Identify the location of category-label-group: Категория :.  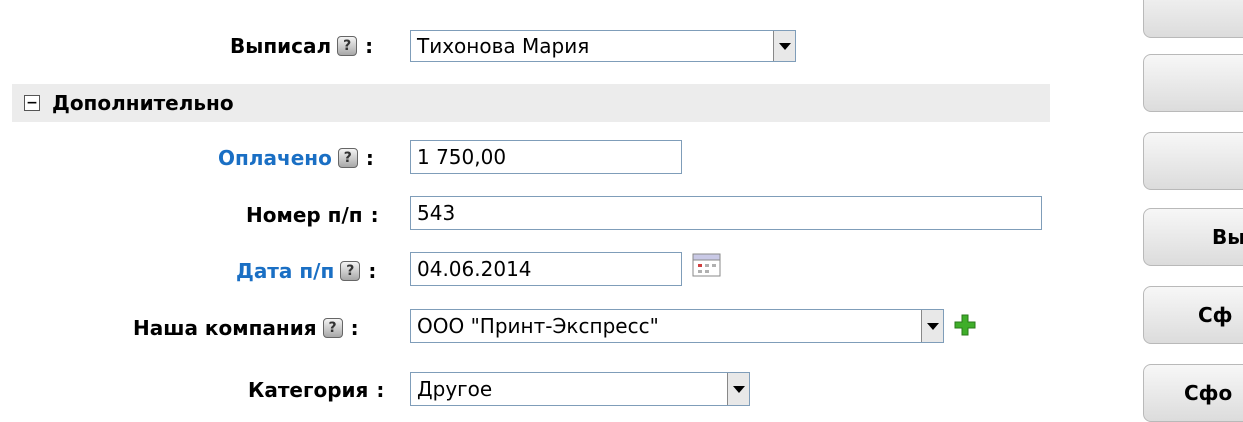
(316, 390).